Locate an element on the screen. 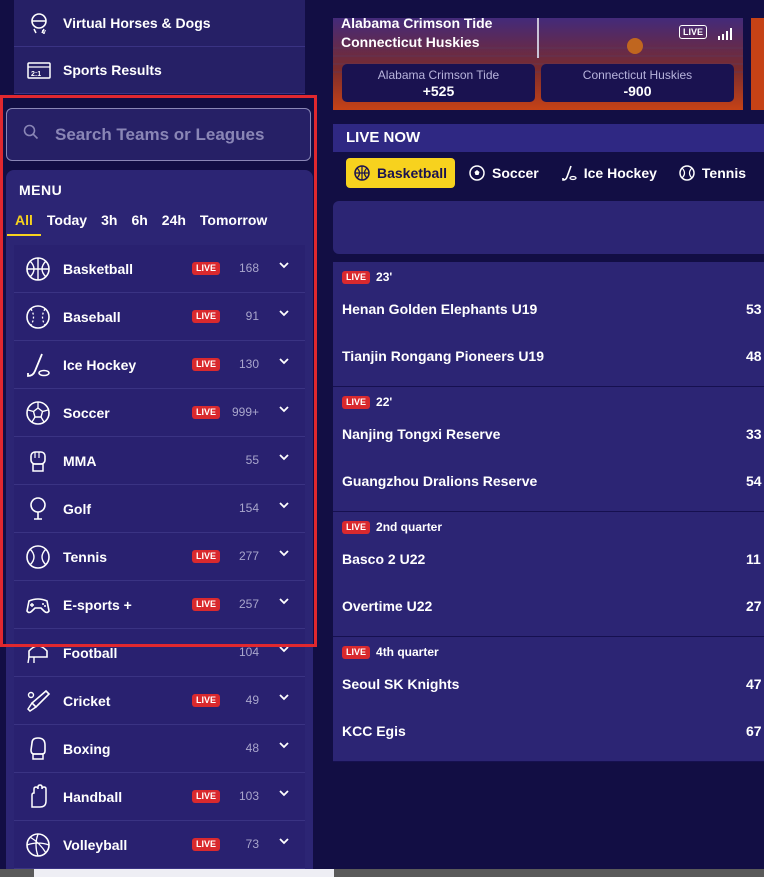 The image size is (764, 877). home-team: Seoul SK Knights is located at coordinates (401, 684).